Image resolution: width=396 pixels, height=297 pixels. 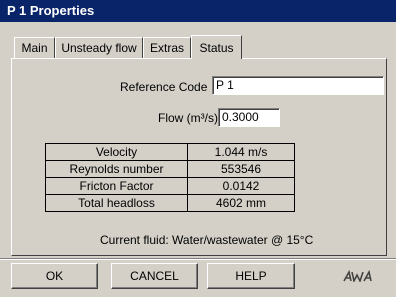 What do you see at coordinates (116, 152) in the screenshot?
I see `velocity-label: Velocity` at bounding box center [116, 152].